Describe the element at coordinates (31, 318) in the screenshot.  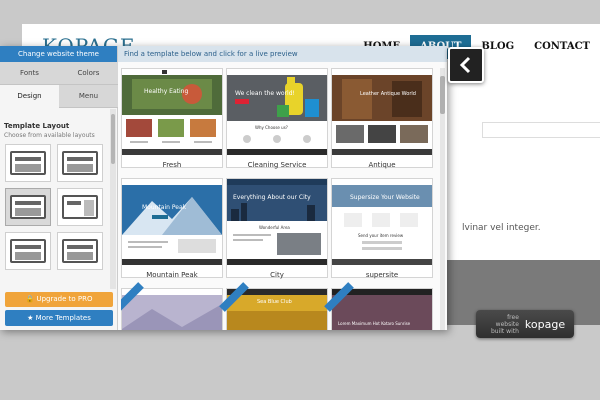
I see `star-icon: ★` at that location.